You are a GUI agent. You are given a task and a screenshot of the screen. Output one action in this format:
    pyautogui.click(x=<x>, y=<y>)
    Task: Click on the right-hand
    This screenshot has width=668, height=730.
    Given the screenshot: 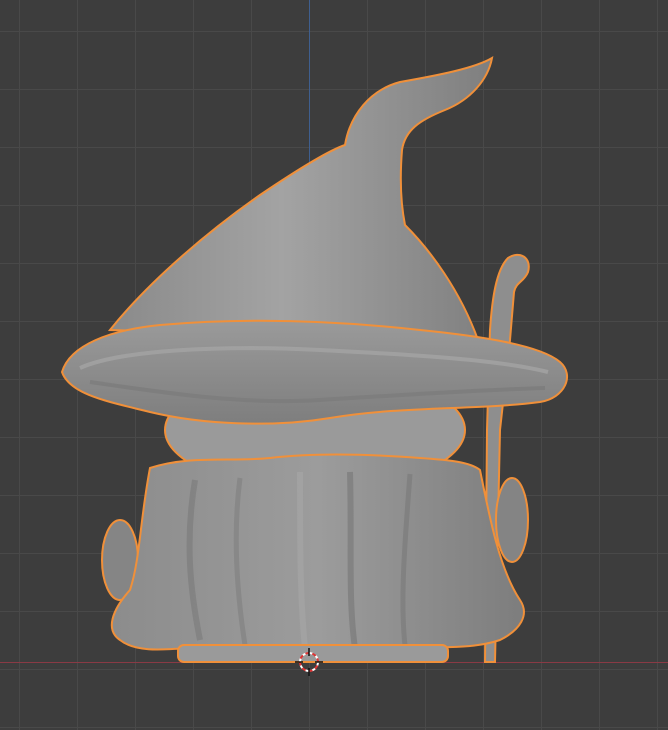 What is the action you would take?
    pyautogui.click(x=512, y=520)
    